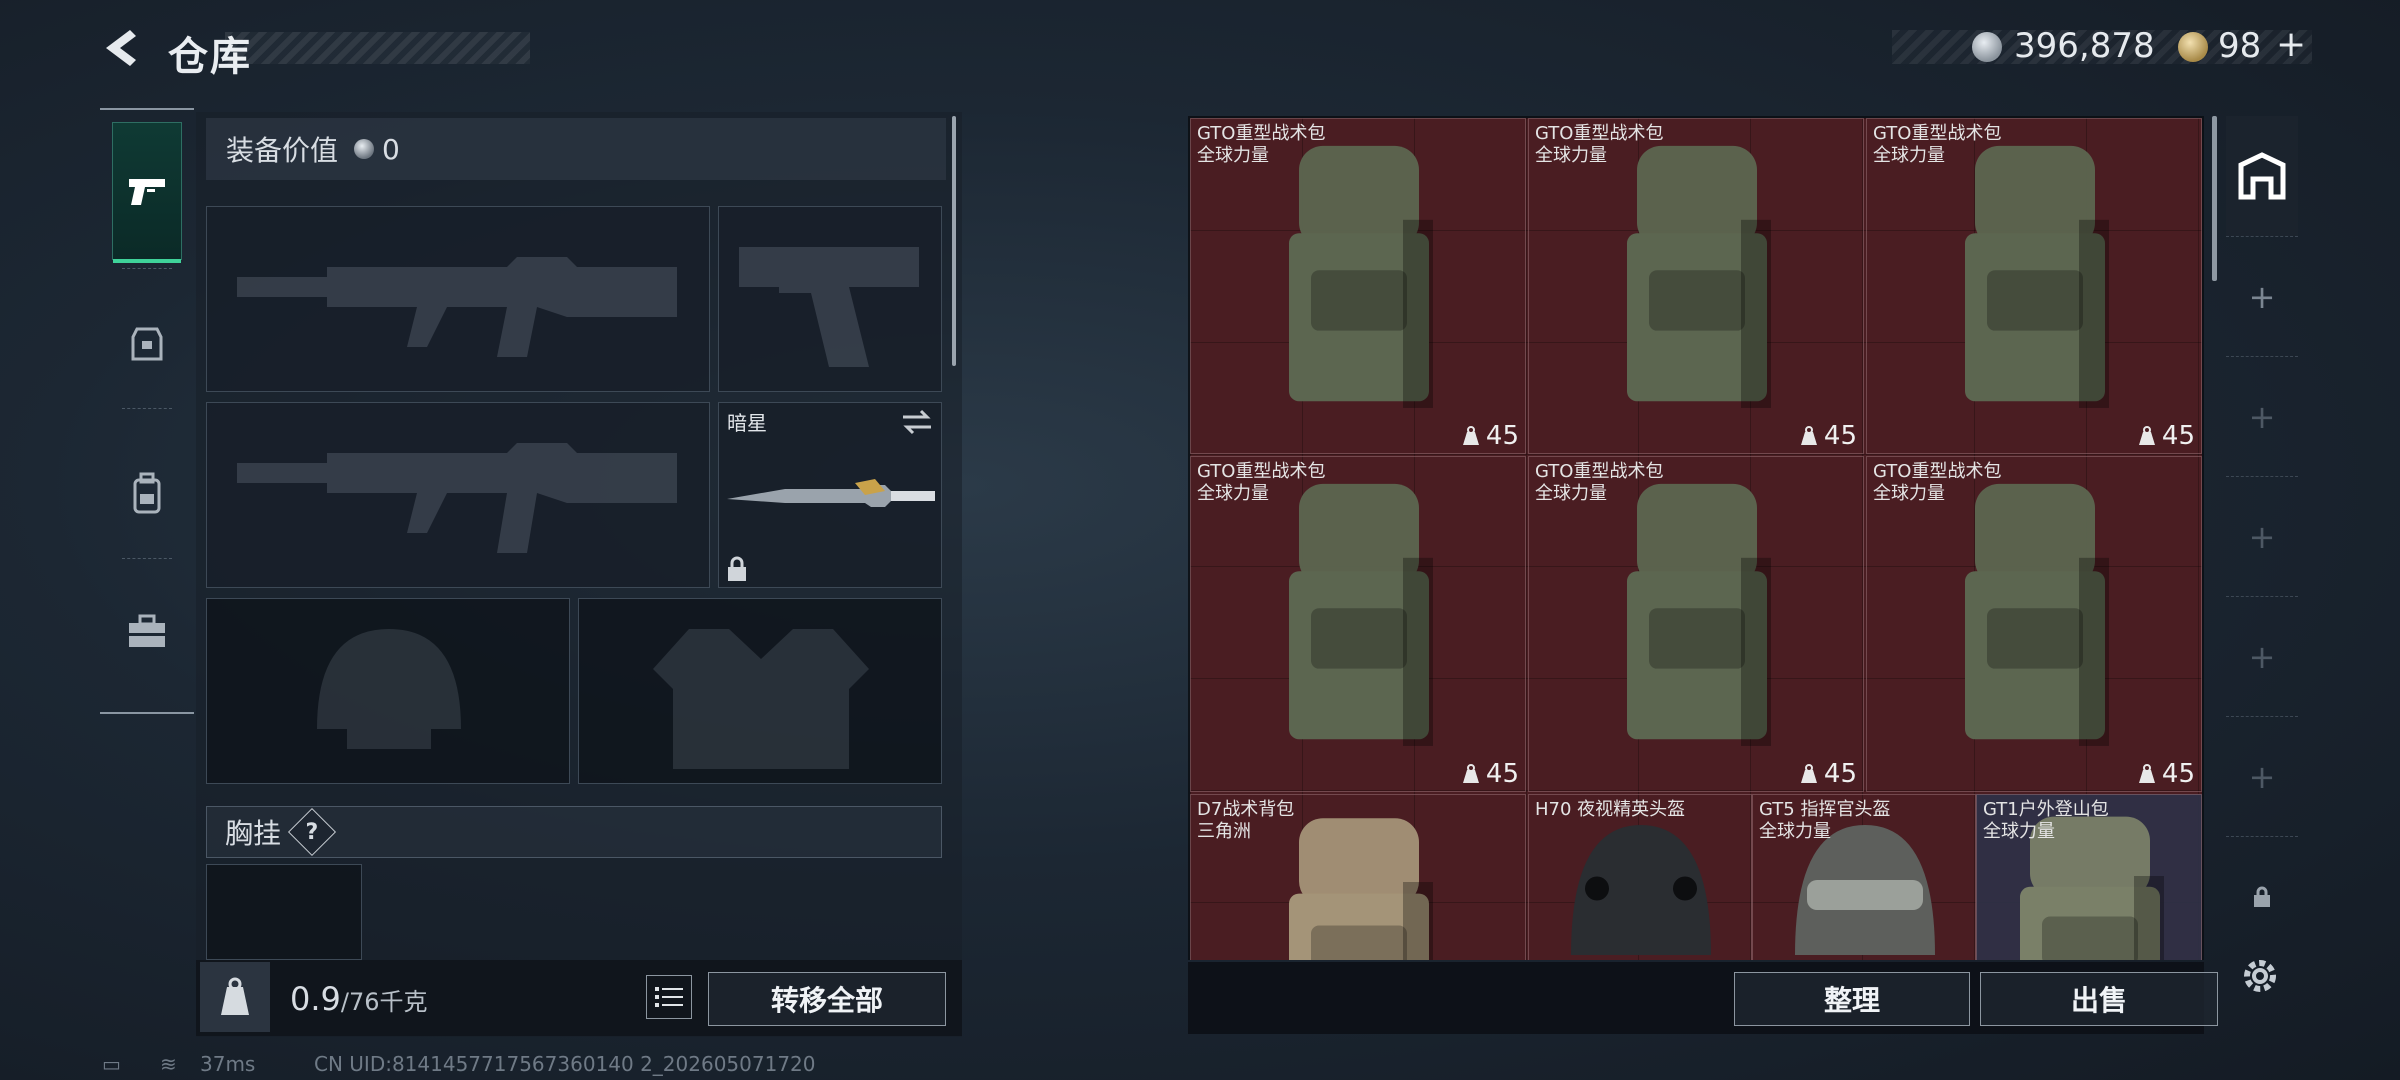  What do you see at coordinates (312, 832) in the screenshot?
I see `help-icon: ?` at bounding box center [312, 832].